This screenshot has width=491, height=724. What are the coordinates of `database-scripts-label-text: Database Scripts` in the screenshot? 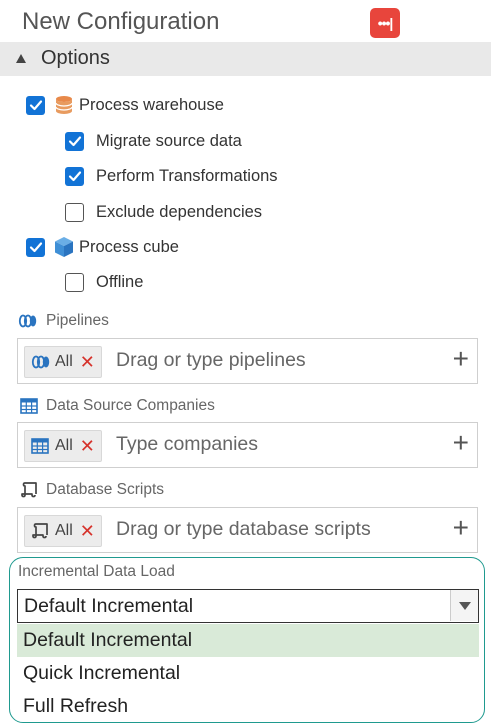 It's located at (105, 489).